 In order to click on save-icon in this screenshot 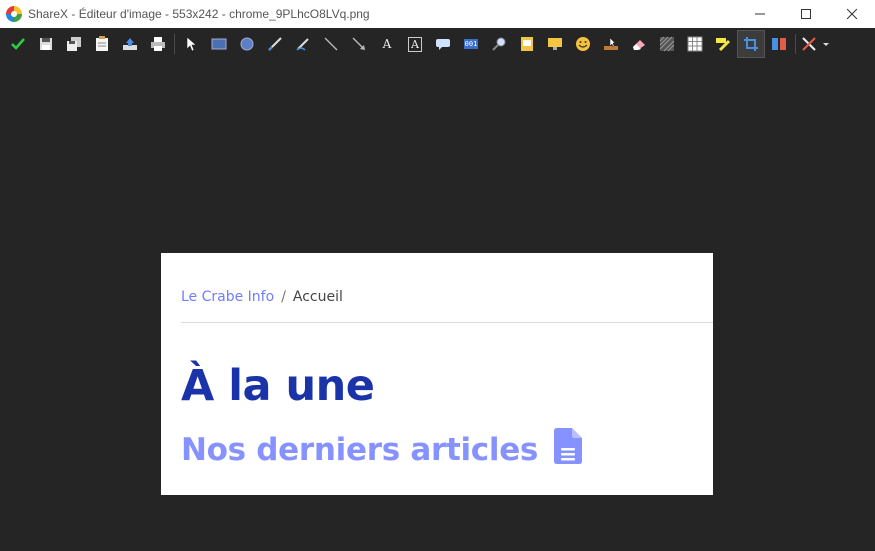, I will do `click(46, 44)`.